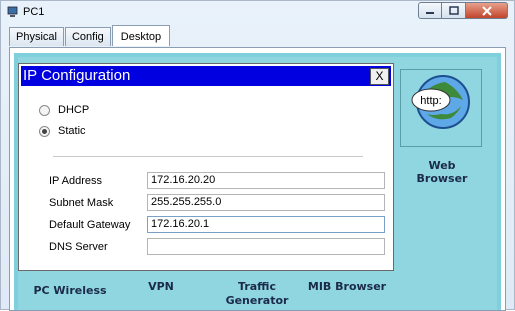 The width and height of the screenshot is (515, 311). Describe the element at coordinates (257, 294) in the screenshot. I see `traffic-generator-label: Traffic Generator` at that location.